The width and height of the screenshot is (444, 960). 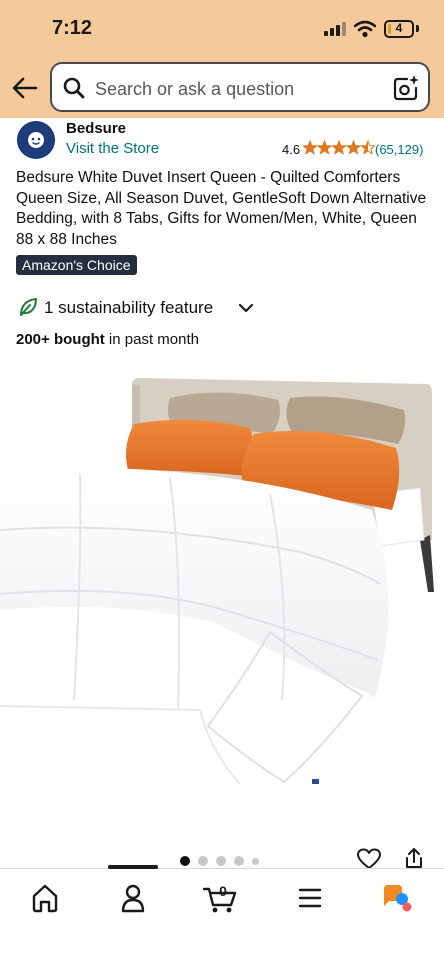 I want to click on camera-lens-icon, so click(x=406, y=88).